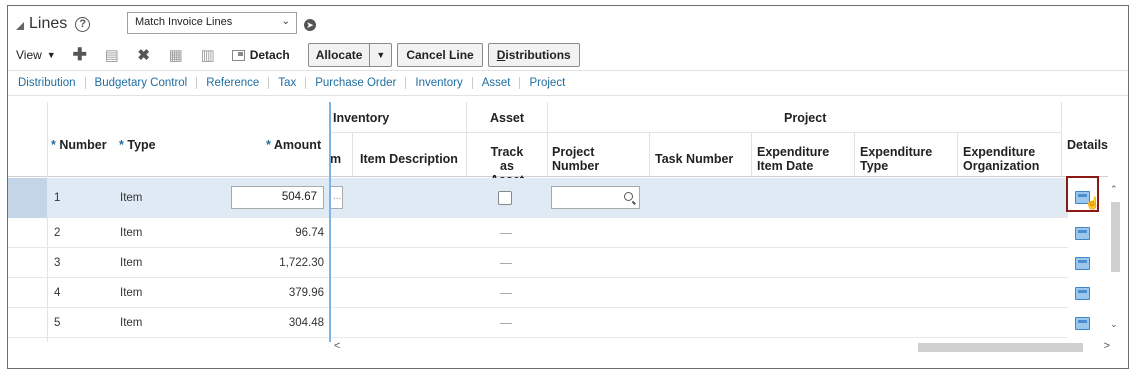 Image resolution: width=1137 pixels, height=376 pixels. What do you see at coordinates (277, 197) in the screenshot?
I see `amount-input: 504.67` at bounding box center [277, 197].